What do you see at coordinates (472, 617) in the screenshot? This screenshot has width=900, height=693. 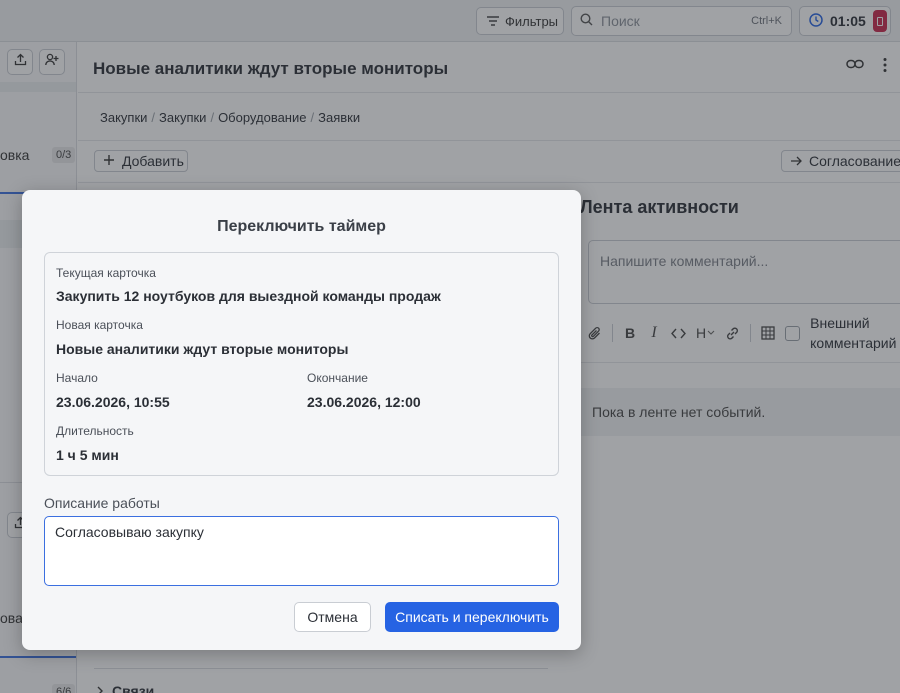 I see `log-and-switch-button: Списать и переключить` at bounding box center [472, 617].